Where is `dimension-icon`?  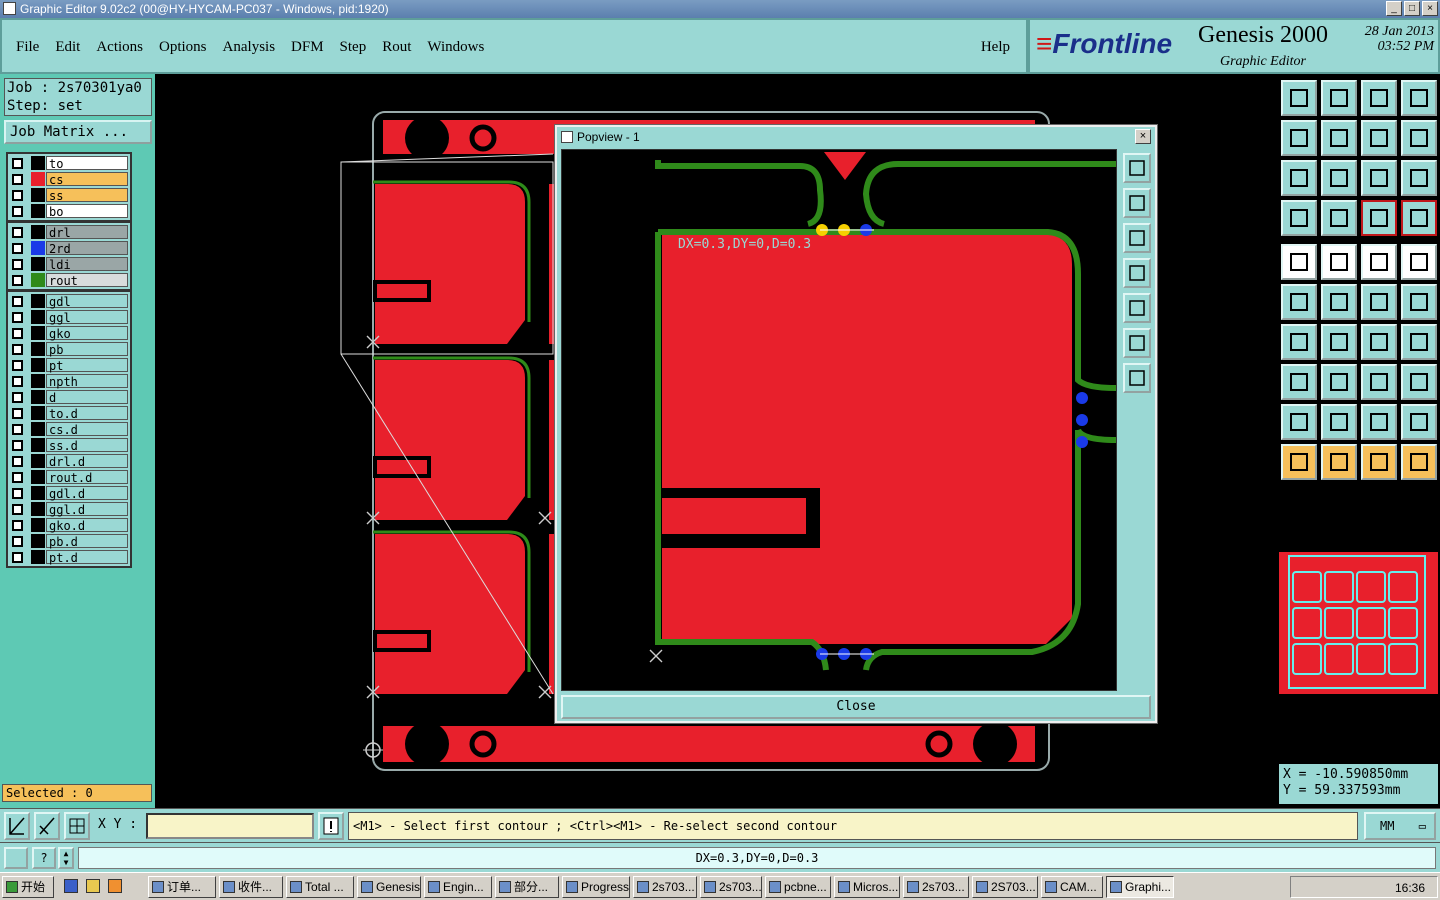 dimension-icon is located at coordinates (1379, 382).